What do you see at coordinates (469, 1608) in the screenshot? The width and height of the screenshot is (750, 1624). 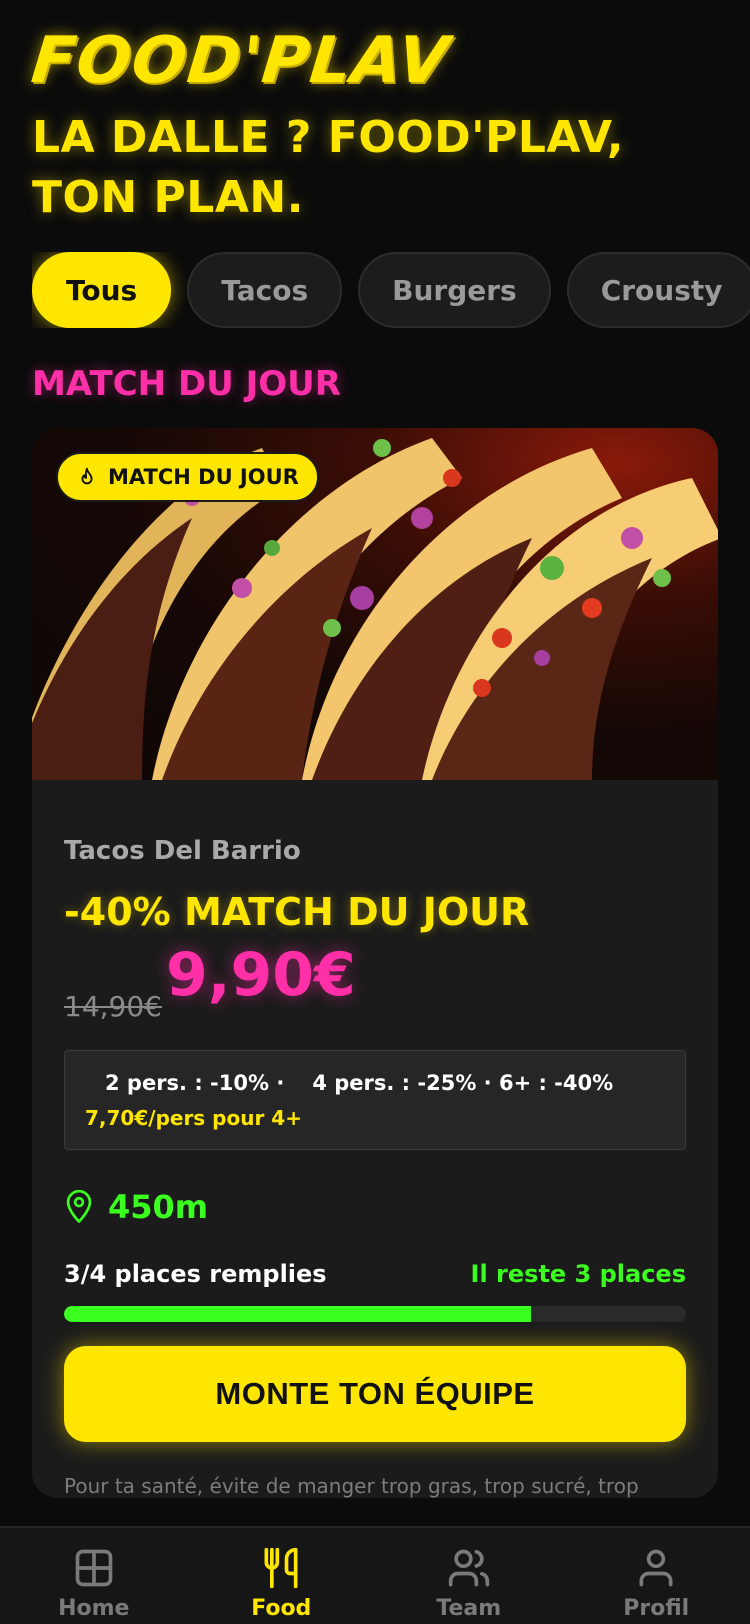 I see `tab-team-label: Team` at bounding box center [469, 1608].